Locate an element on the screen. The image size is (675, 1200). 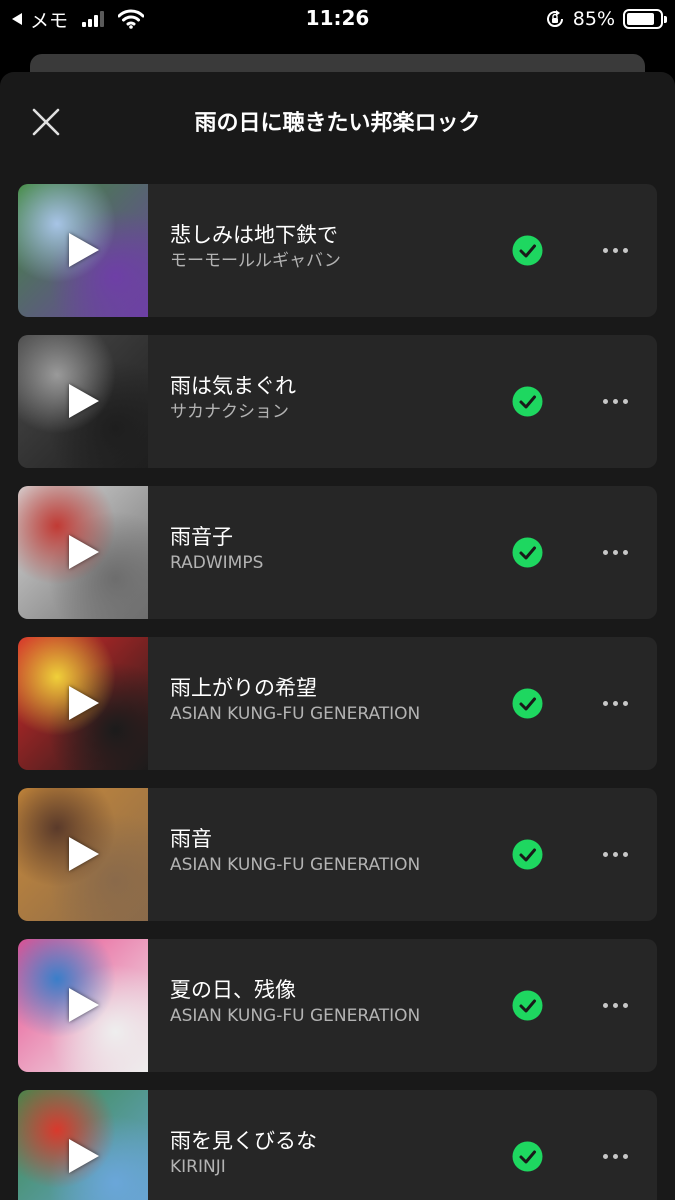
track-info: 夏の日、残像 ASIAN KUNG-FU GENERATION is located at coordinates (295, 1002).